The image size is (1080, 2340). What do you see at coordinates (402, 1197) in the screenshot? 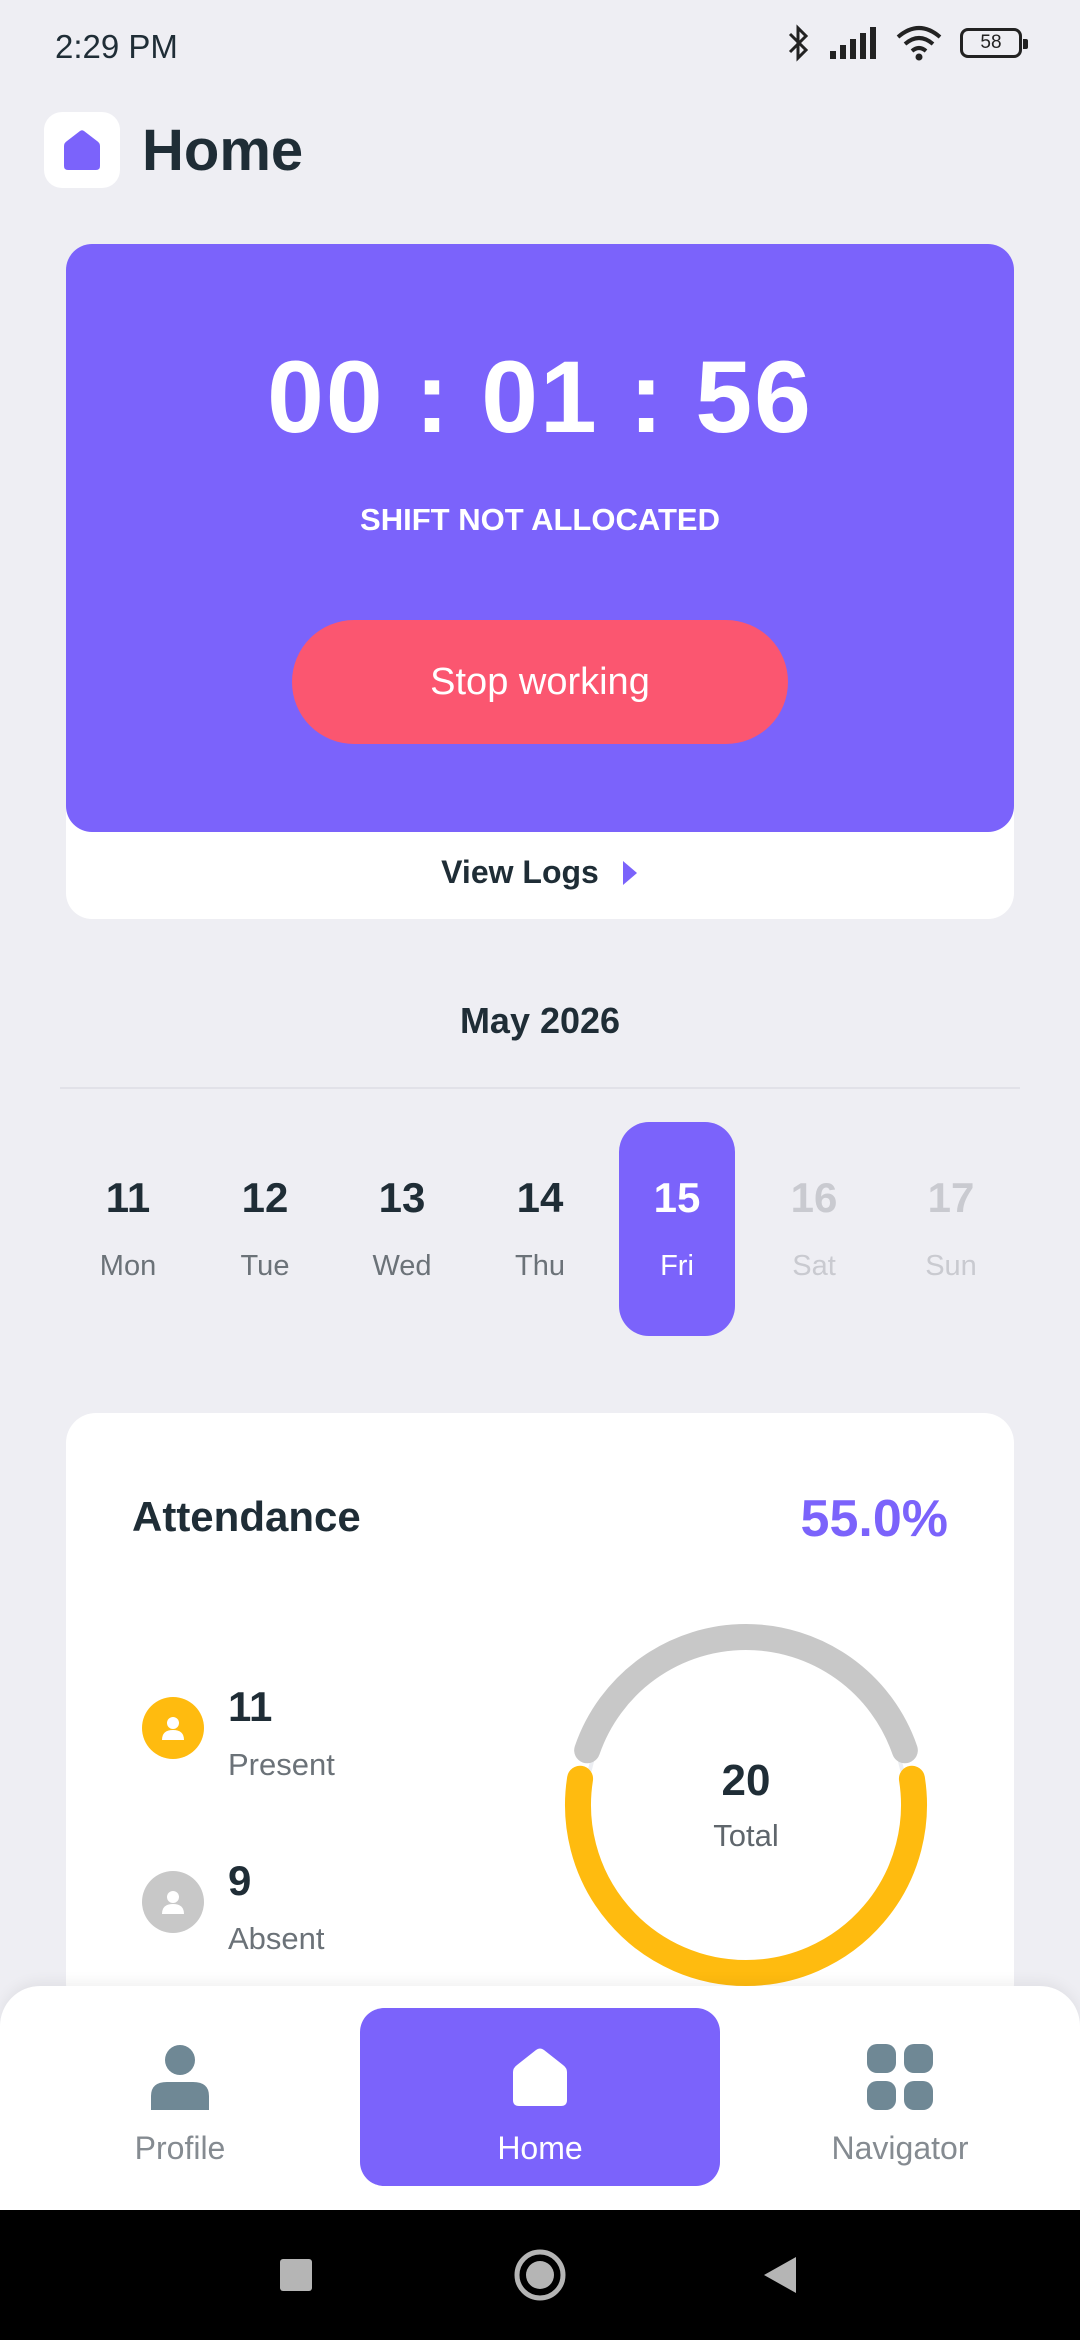
I see `day-number: 13` at bounding box center [402, 1197].